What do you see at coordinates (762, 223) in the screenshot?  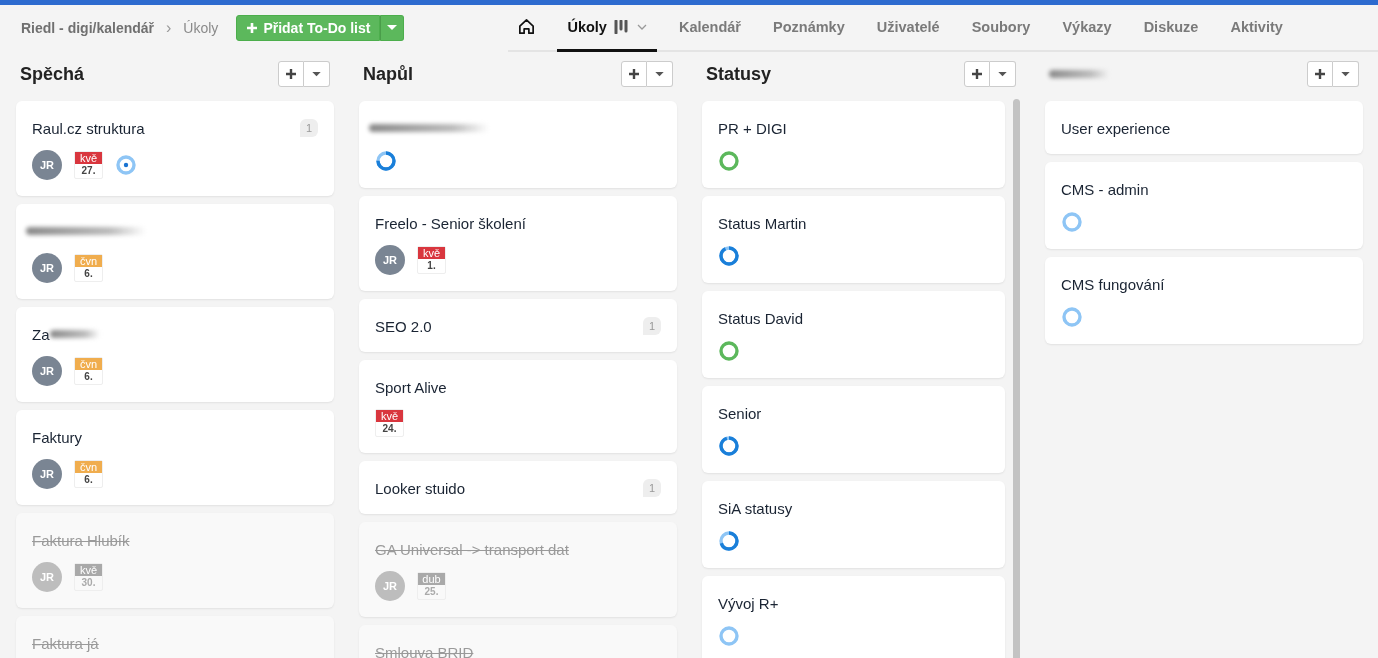 I see `task-title: Status Martin` at bounding box center [762, 223].